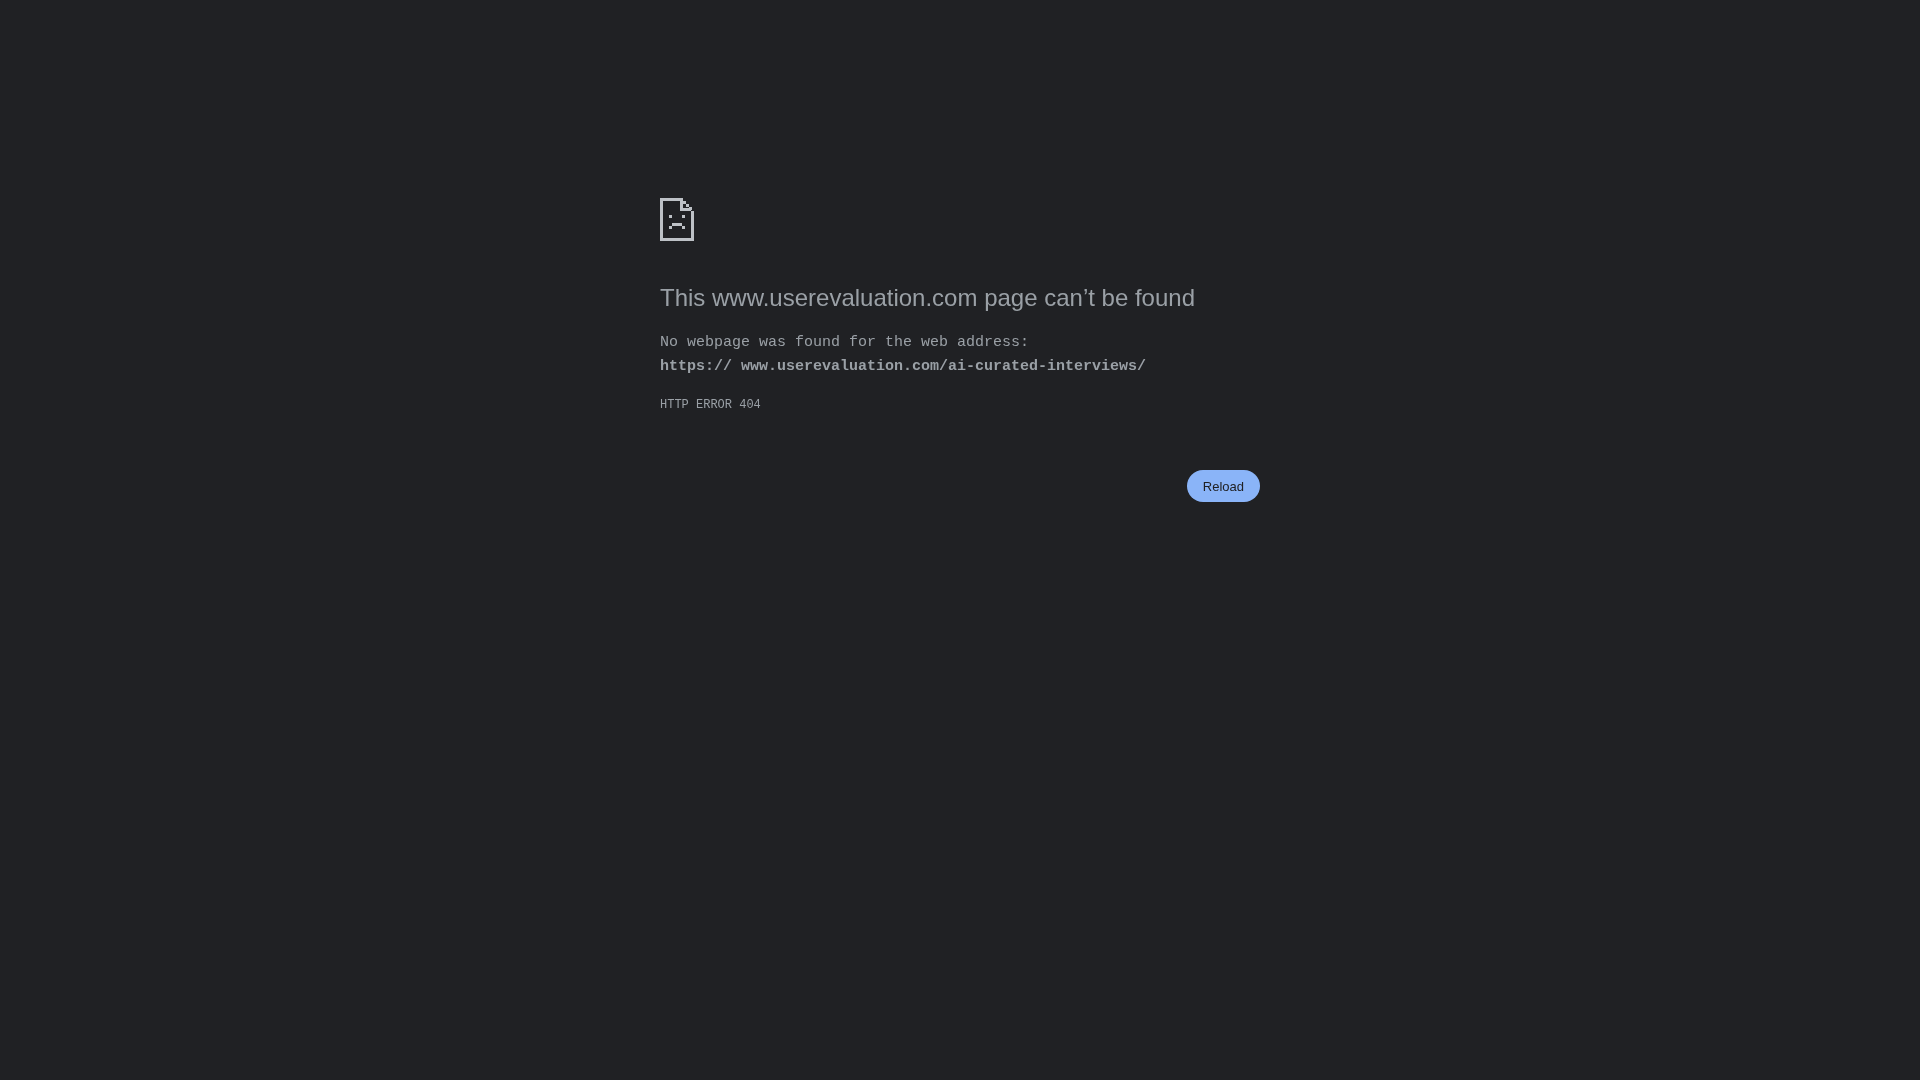  What do you see at coordinates (928, 298) in the screenshot?
I see `error-title: This www.userevaluation.com page can’t be found` at bounding box center [928, 298].